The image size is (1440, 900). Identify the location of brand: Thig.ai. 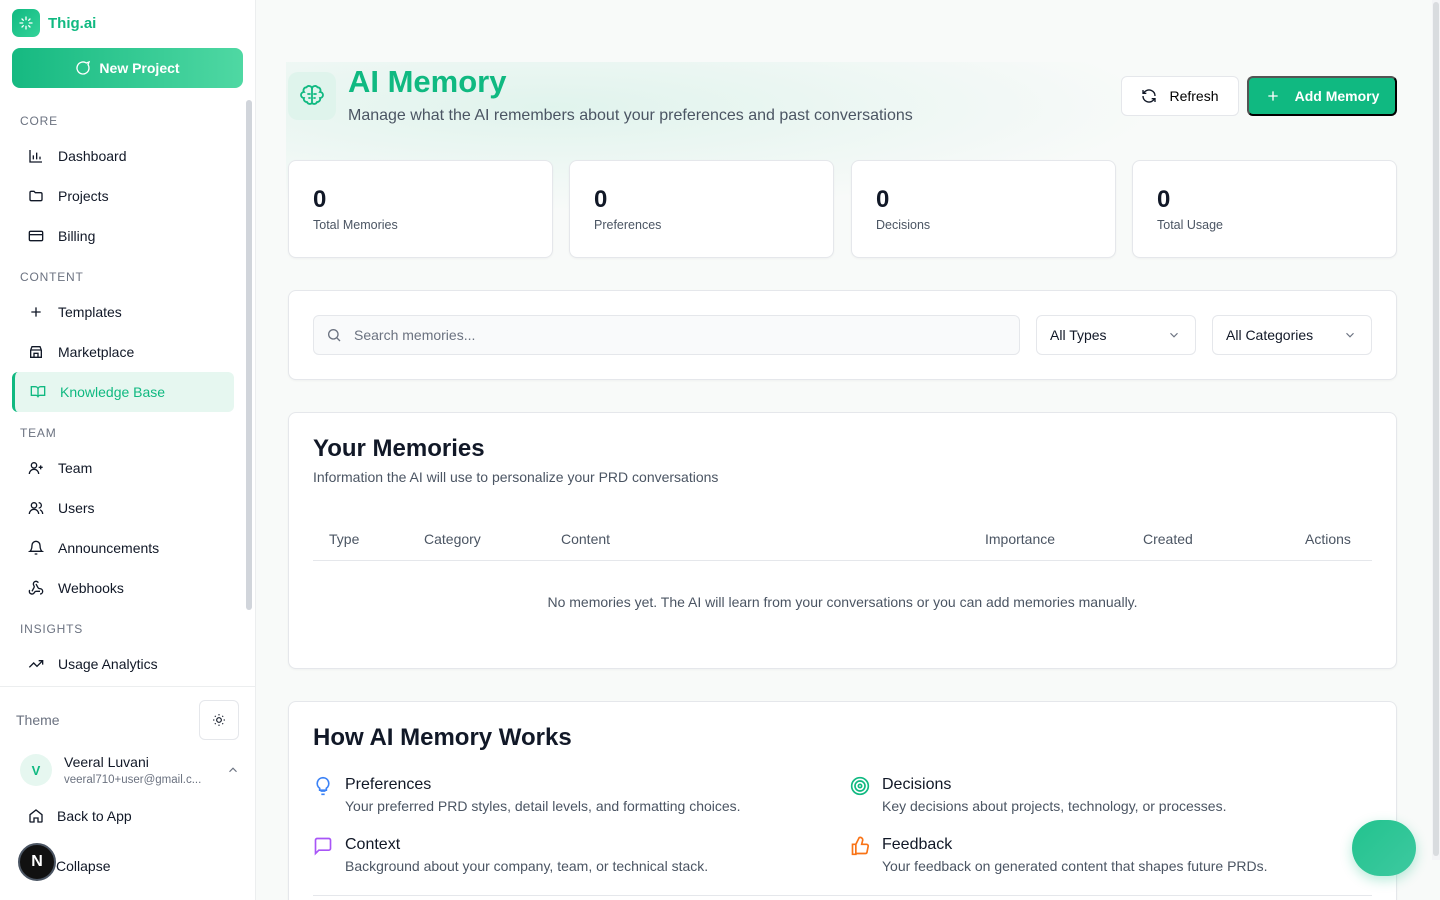
(54, 23).